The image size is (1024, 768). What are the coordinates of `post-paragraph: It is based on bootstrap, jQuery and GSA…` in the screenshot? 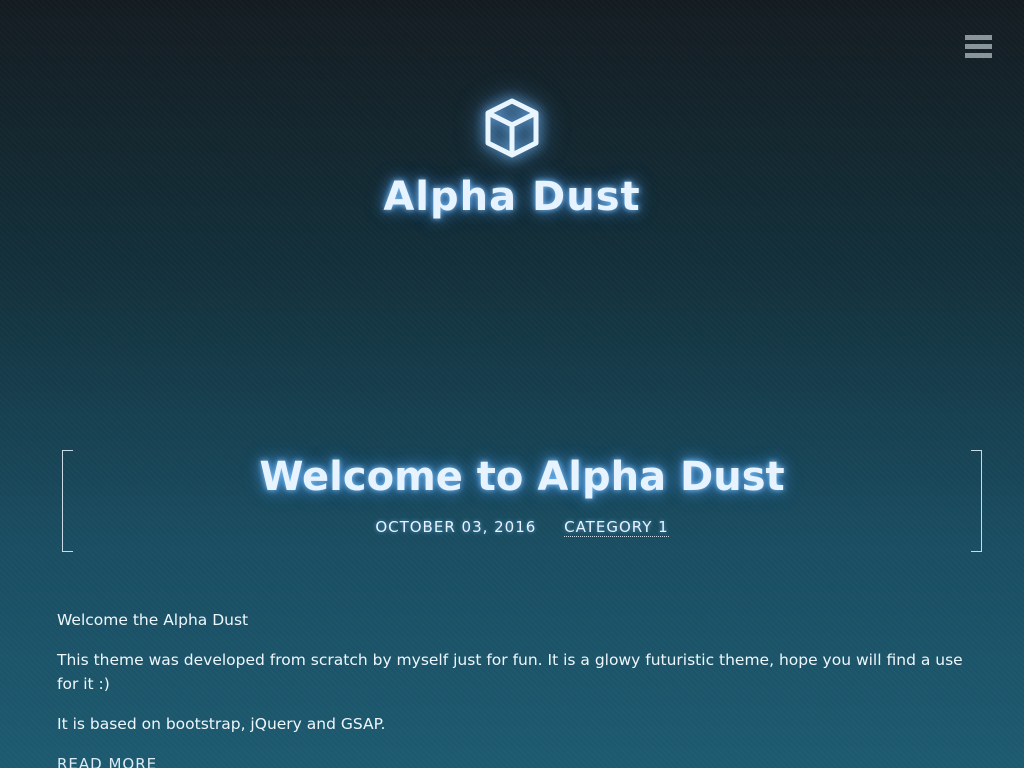 It's located at (221, 724).